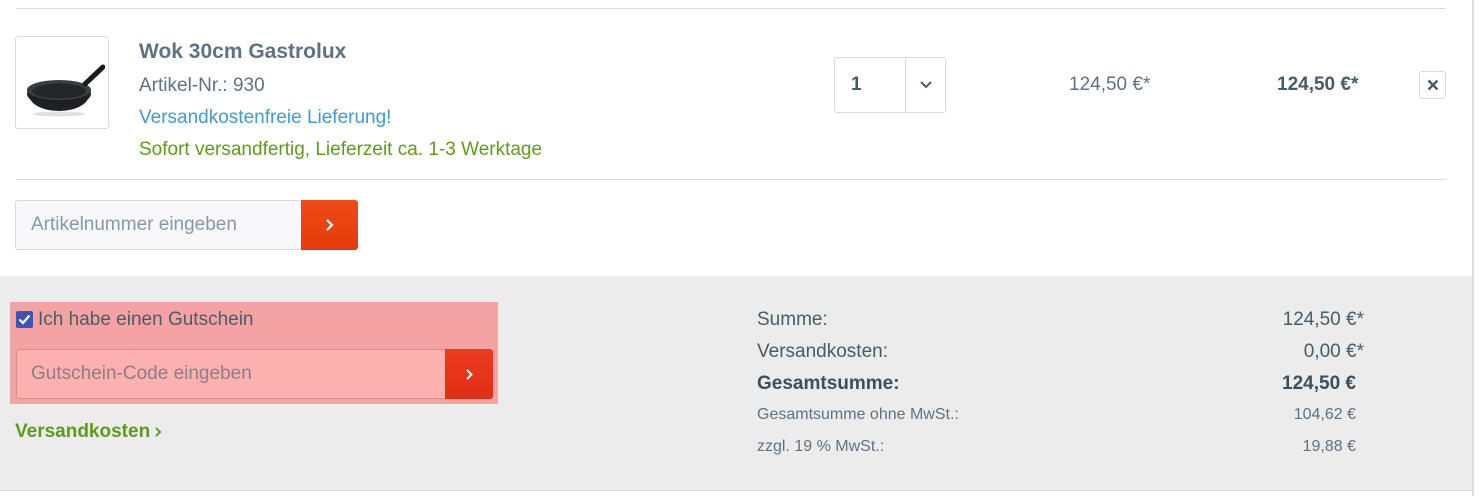 The width and height of the screenshot is (1480, 496). What do you see at coordinates (925, 85) in the screenshot?
I see `chevron-down-icon` at bounding box center [925, 85].